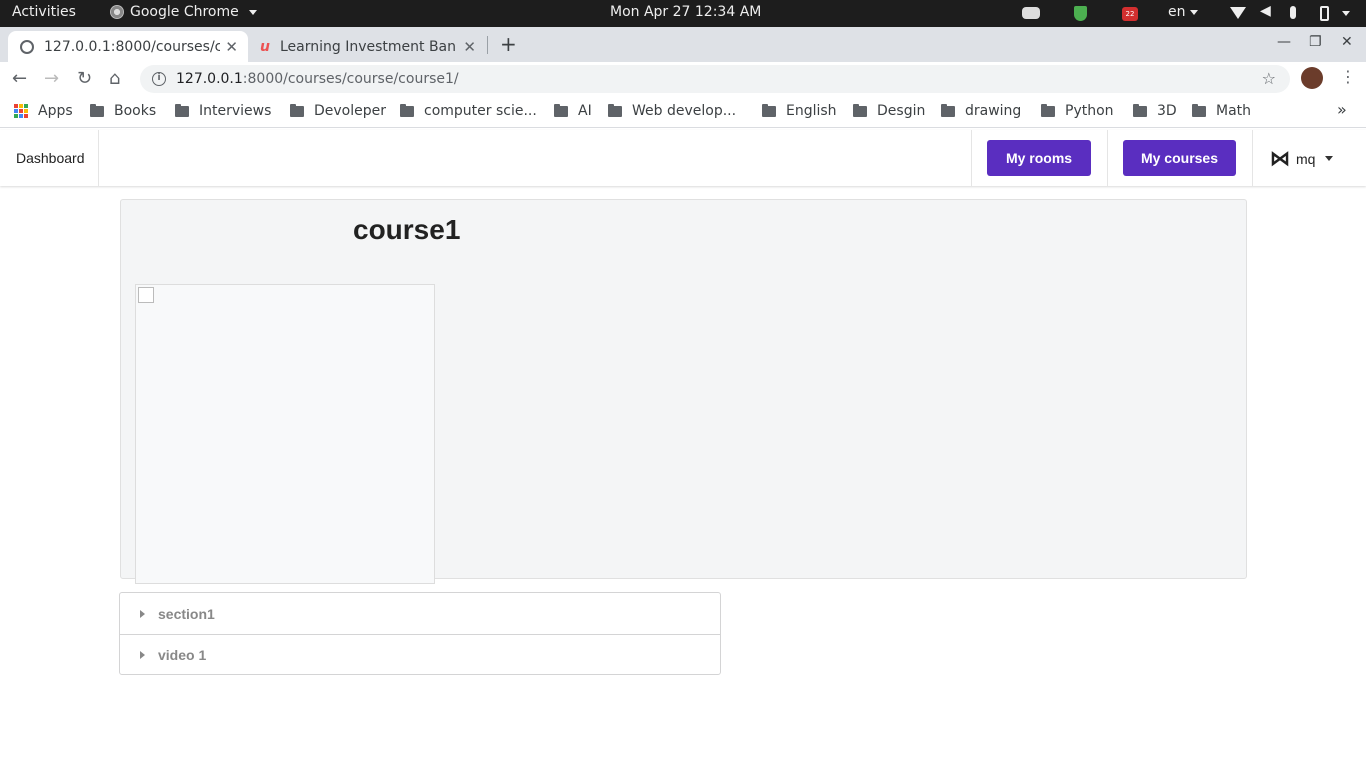  What do you see at coordinates (44, 12) in the screenshot?
I see `activities-button: Activities` at bounding box center [44, 12].